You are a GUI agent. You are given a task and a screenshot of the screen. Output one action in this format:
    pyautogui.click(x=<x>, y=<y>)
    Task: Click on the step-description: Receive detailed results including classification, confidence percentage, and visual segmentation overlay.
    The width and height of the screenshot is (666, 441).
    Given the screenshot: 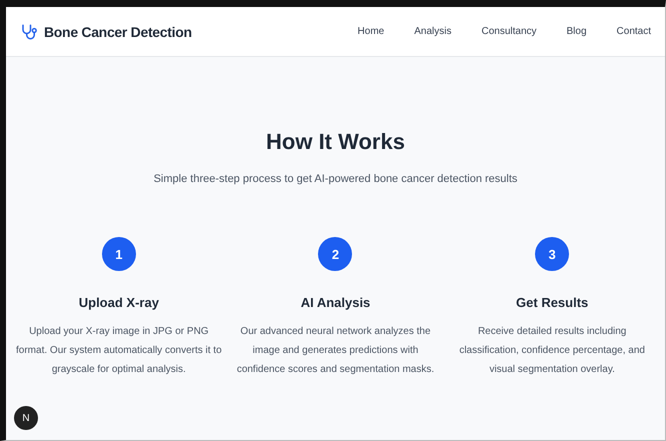 What is the action you would take?
    pyautogui.click(x=552, y=351)
    